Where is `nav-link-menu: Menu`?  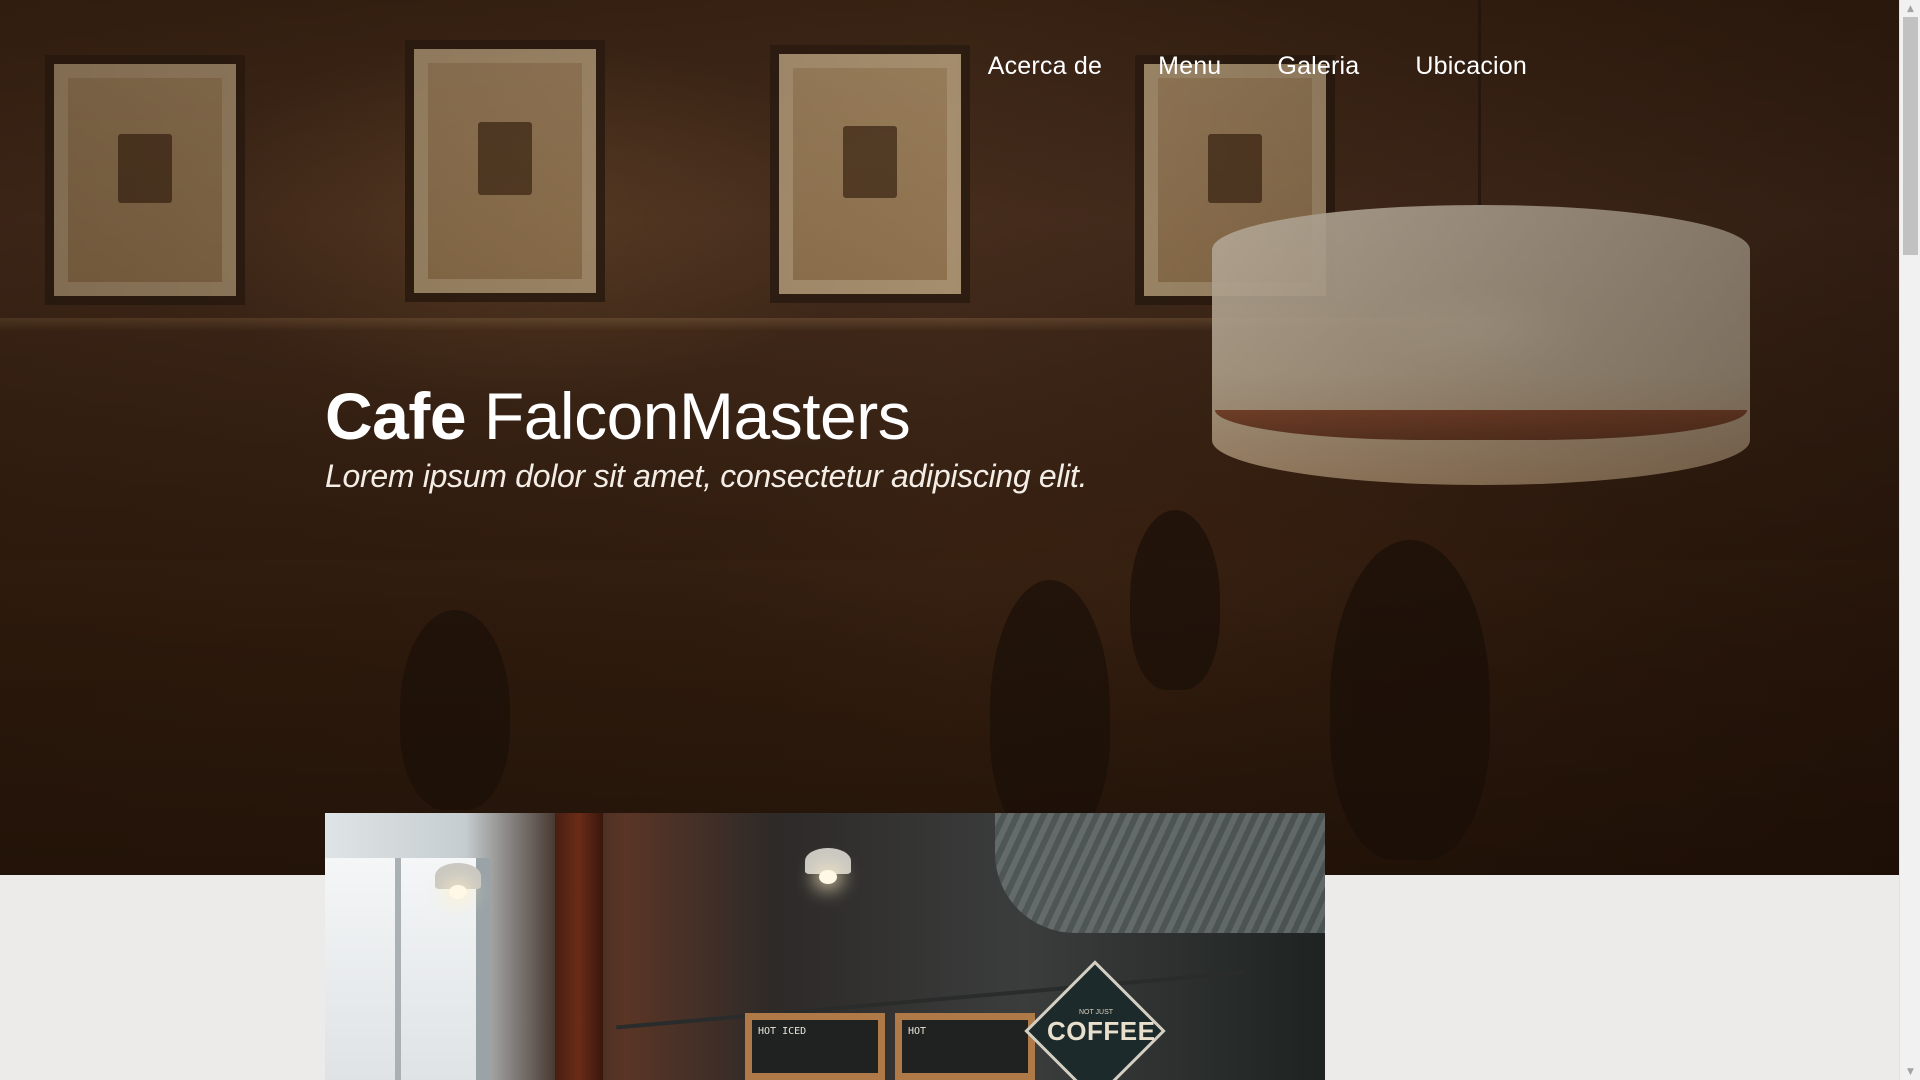
nav-link-menu: Menu is located at coordinates (1189, 66).